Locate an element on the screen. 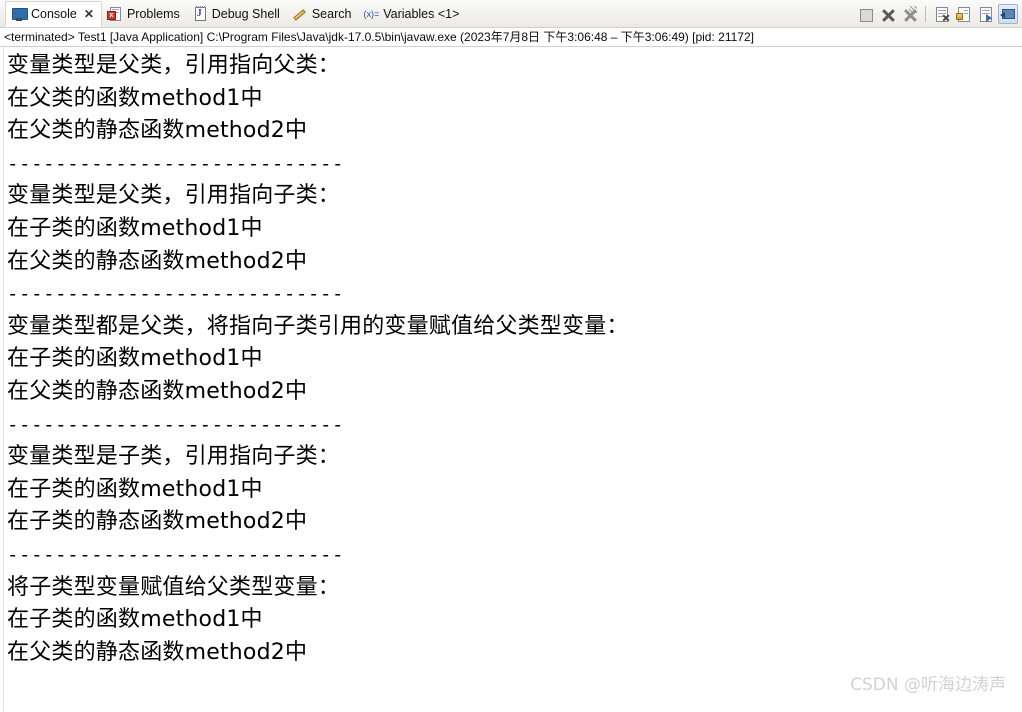 This screenshot has width=1022, height=712. console-text-line: 将子类型变量赋值给父类型变量： is located at coordinates (174, 587).